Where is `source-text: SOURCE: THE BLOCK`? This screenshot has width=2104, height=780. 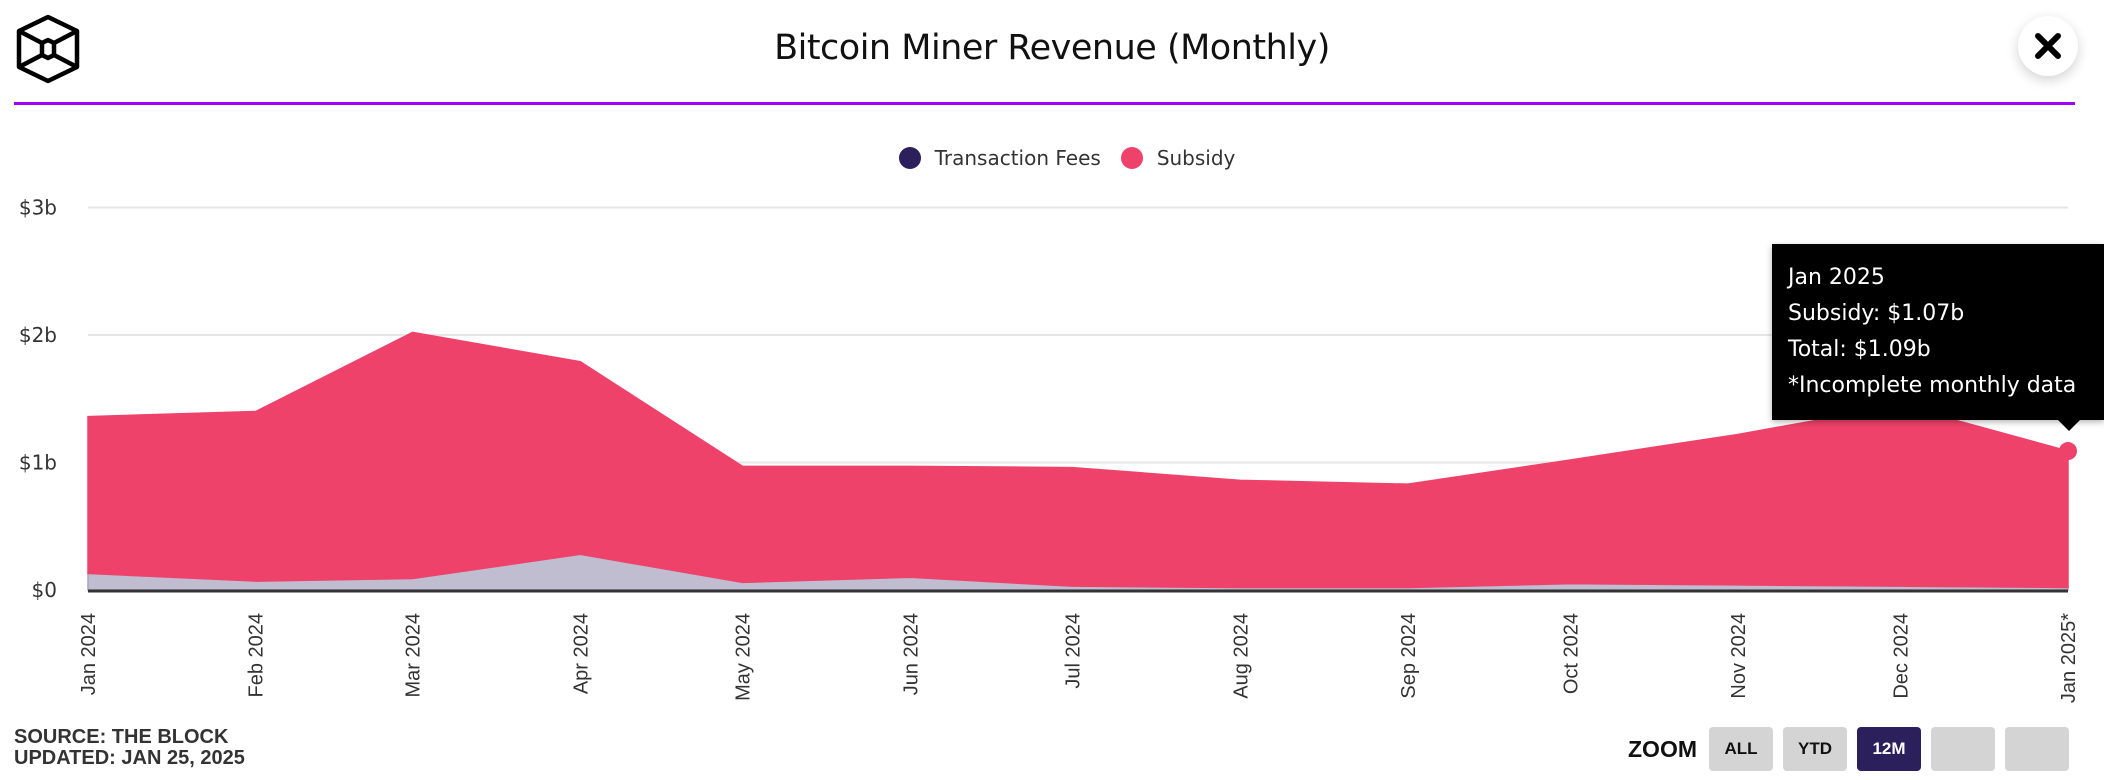 source-text: SOURCE: THE BLOCK is located at coordinates (121, 737).